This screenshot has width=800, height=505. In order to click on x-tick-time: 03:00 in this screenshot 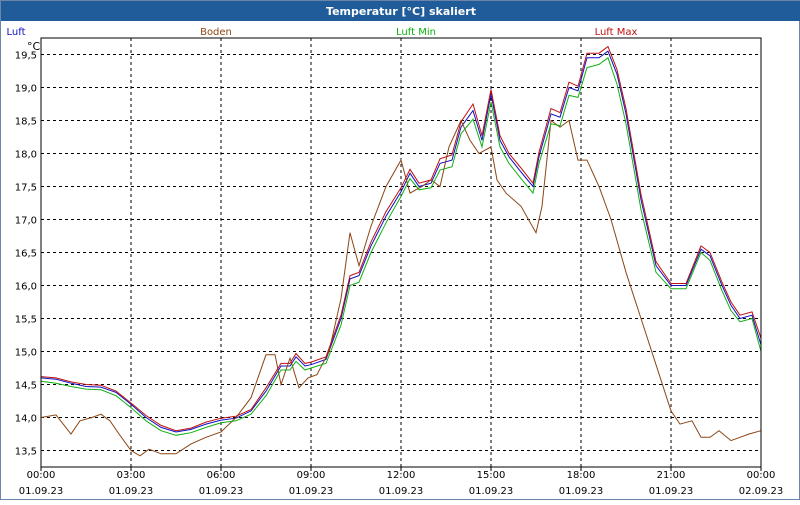, I will do `click(131, 475)`.